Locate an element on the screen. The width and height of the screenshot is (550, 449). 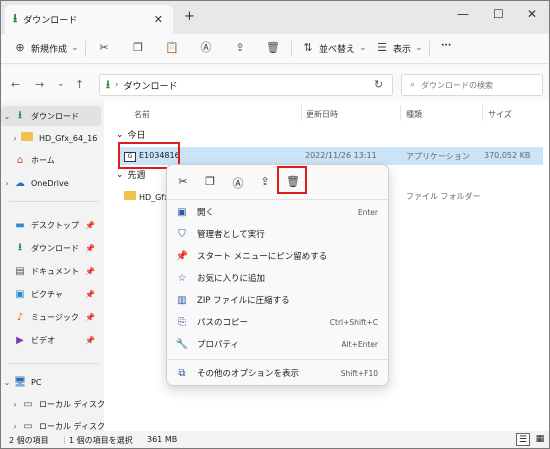
sidebar-item-downloads-quick: ⭳ ダウンロード 📌 is located at coordinates (51, 248).